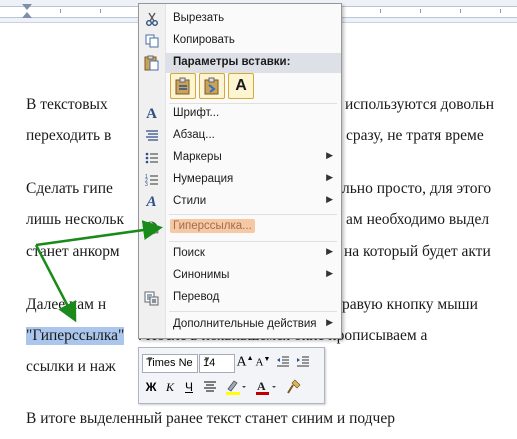 Image resolution: width=517 pixels, height=439 pixels. What do you see at coordinates (55, 283) in the screenshot?
I see `arrow-to-selected-text` at bounding box center [55, 283].